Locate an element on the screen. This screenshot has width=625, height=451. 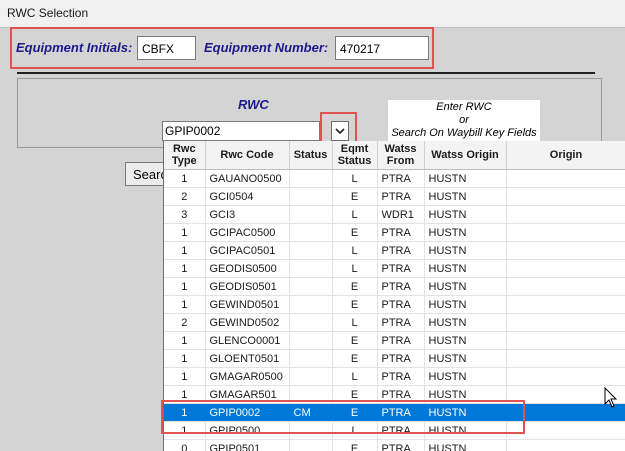
rwc-combo-dropdown-button is located at coordinates (340, 131).